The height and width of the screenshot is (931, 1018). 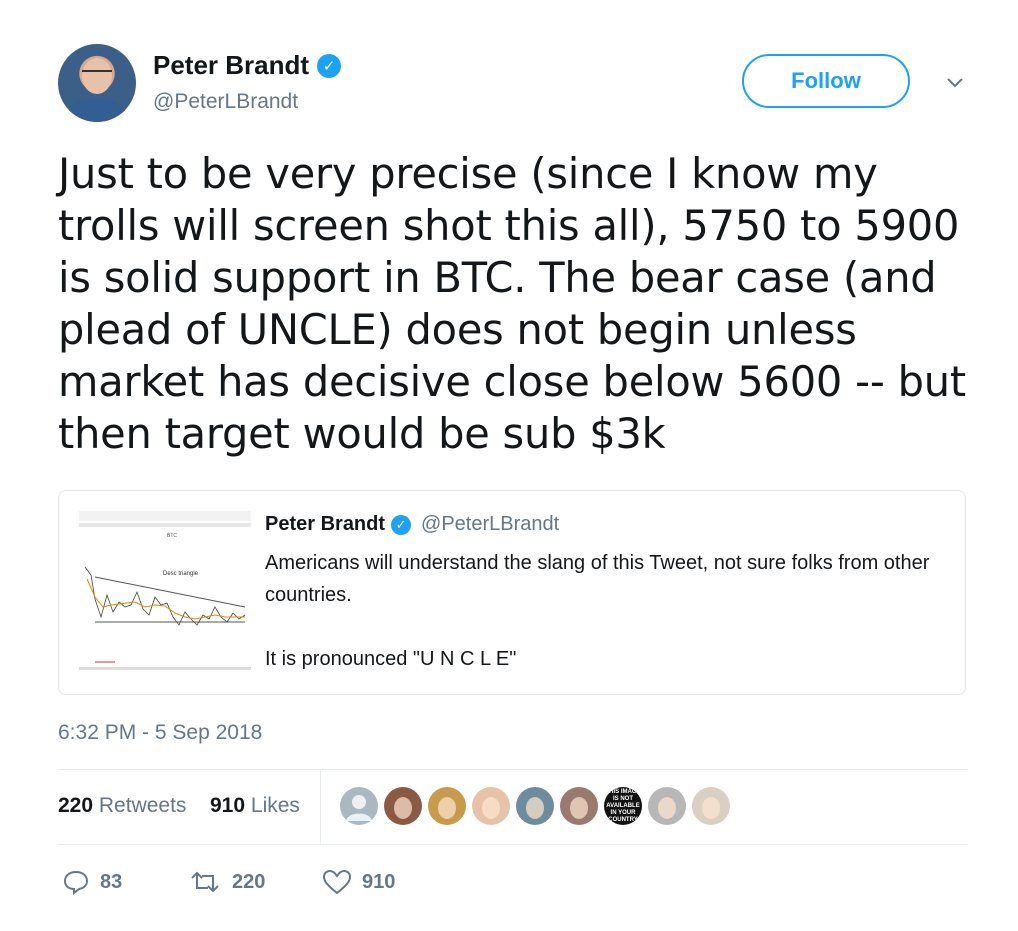 I want to click on reply-count: 83, so click(x=111, y=881).